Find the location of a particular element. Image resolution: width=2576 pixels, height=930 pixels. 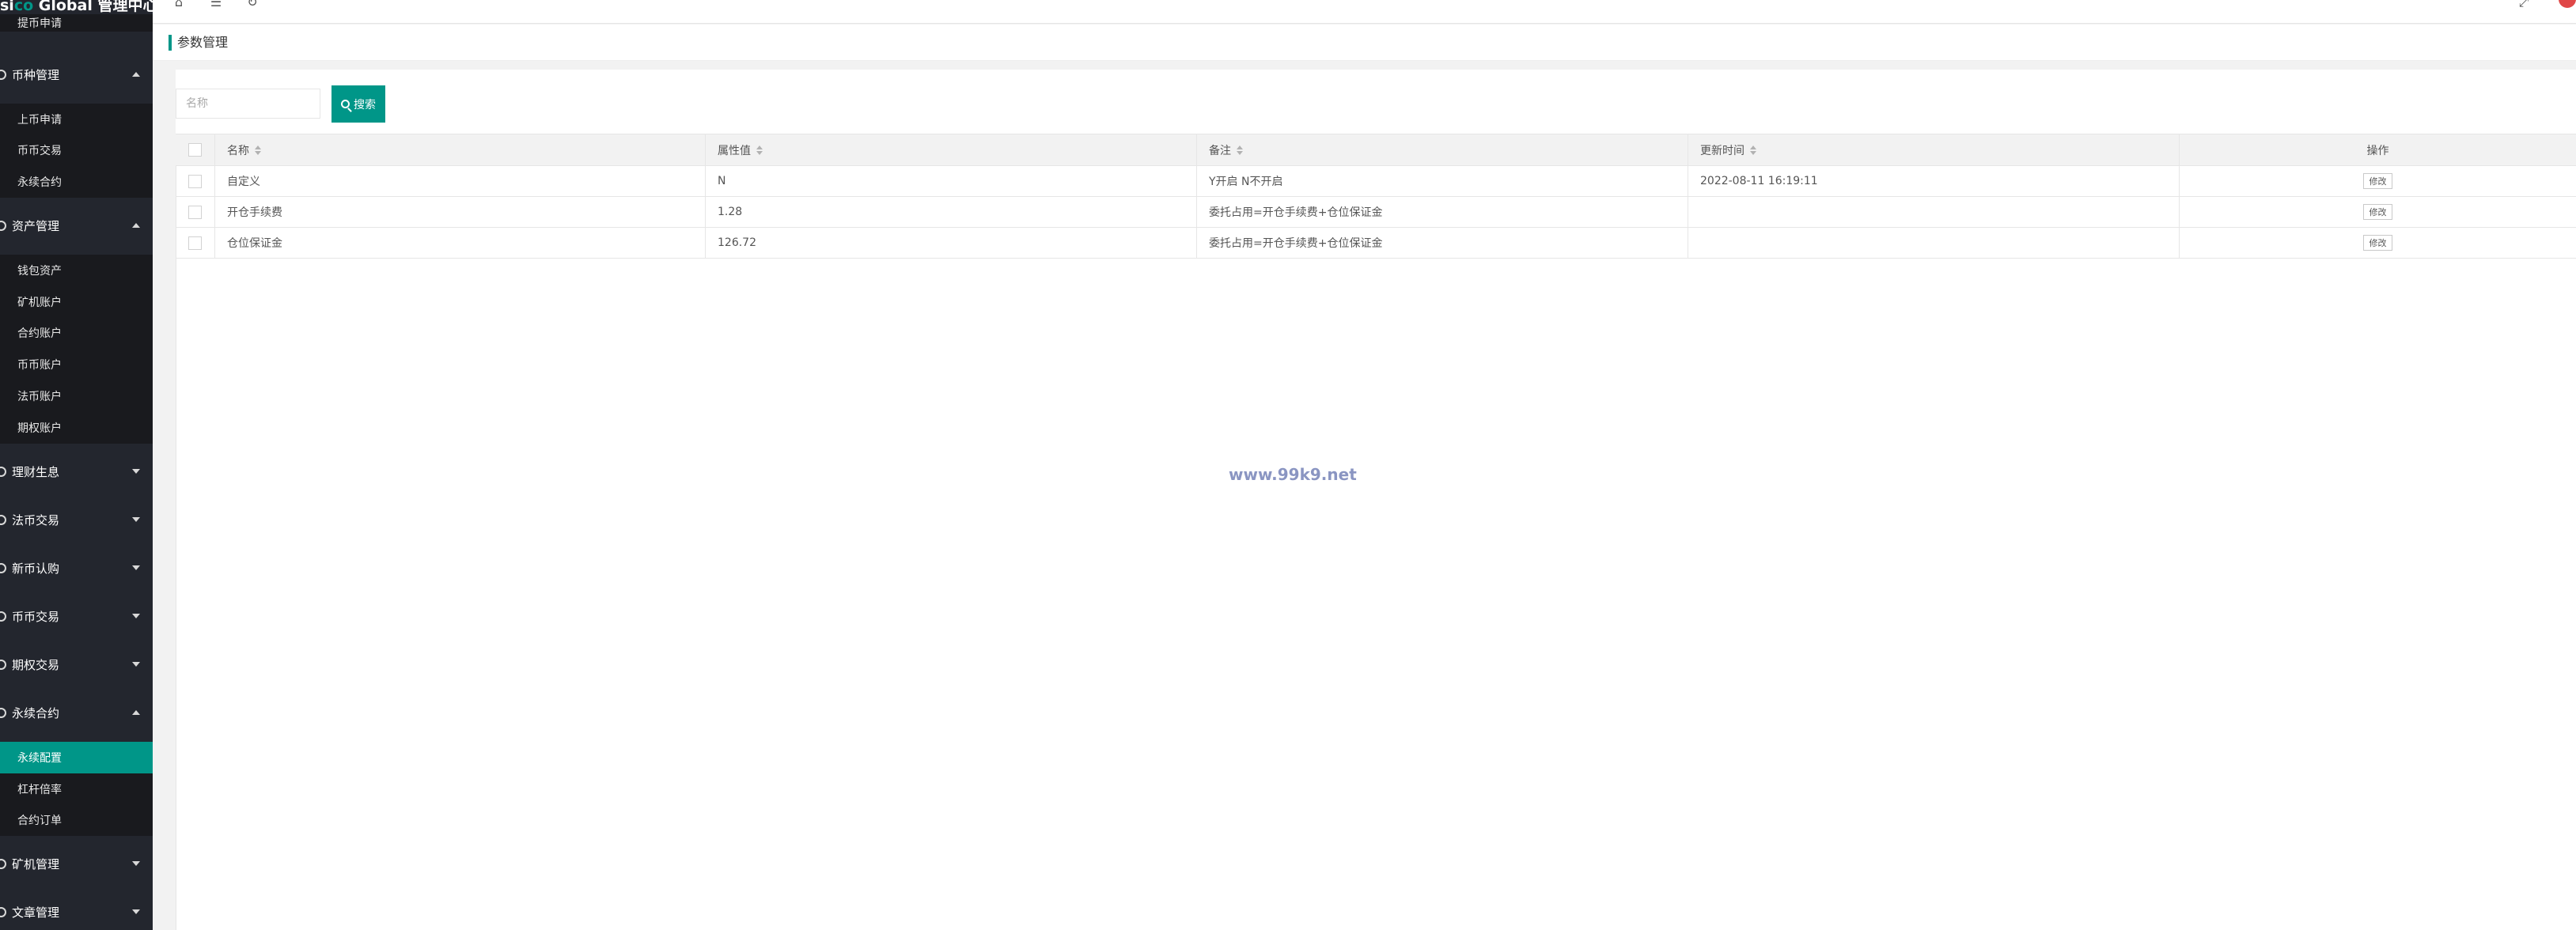

sidebar-item-perpetual-config: 永续配置 is located at coordinates (76, 757).